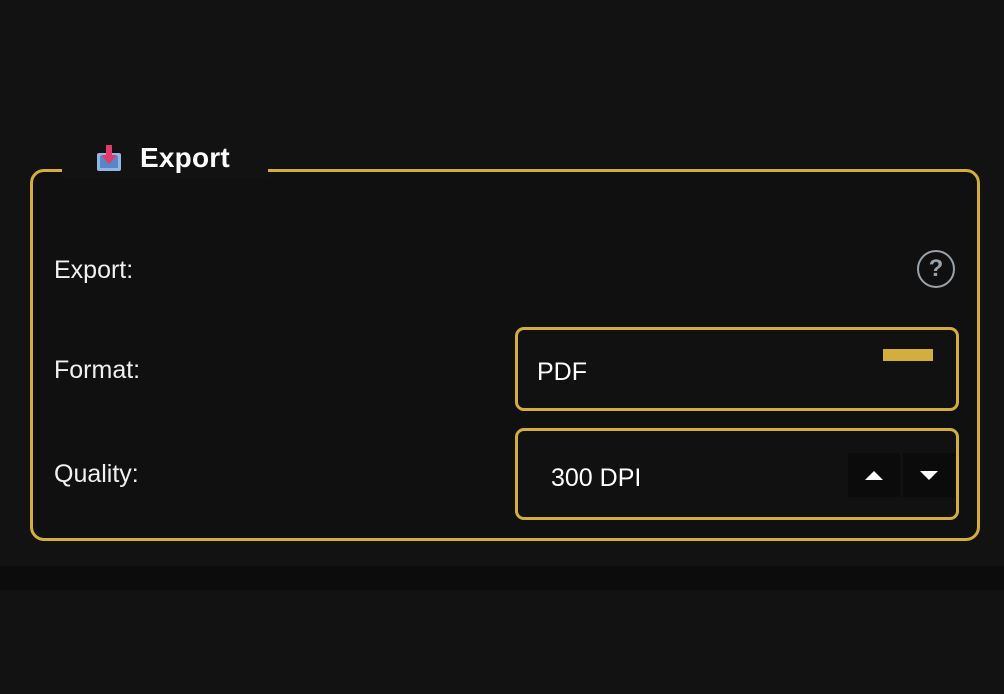 Image resolution: width=1004 pixels, height=694 pixels. What do you see at coordinates (502, 578) in the screenshot?
I see `panel-bottom-divider` at bounding box center [502, 578].